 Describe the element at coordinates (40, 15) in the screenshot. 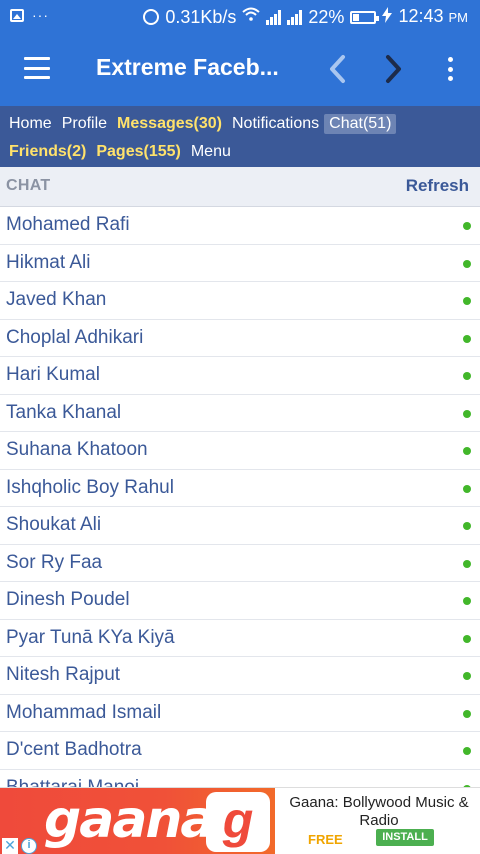

I see `more-notifications-icon: ···` at that location.